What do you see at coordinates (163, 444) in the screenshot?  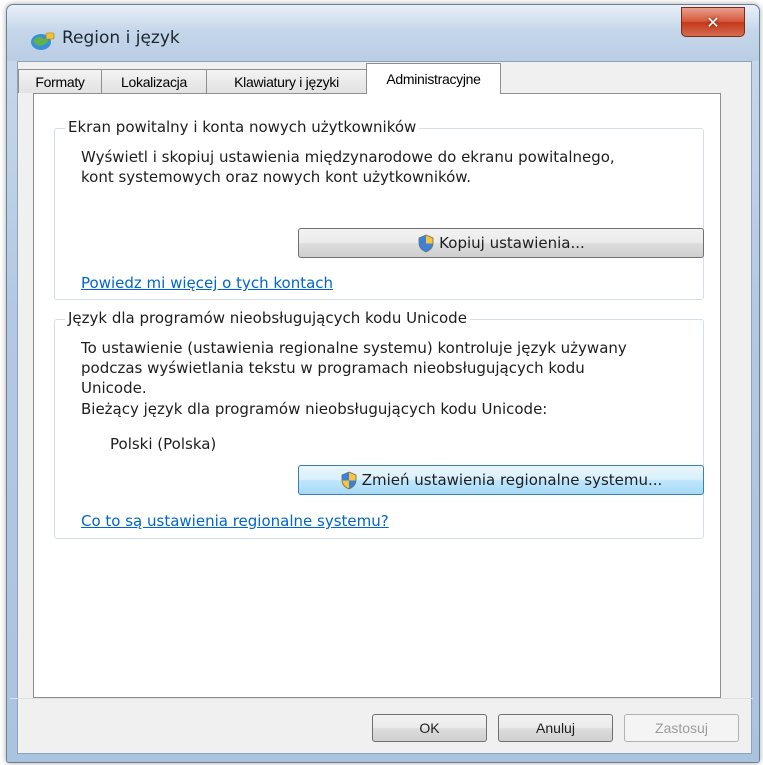 I see `current-language-value: Polski (Polska)` at bounding box center [163, 444].